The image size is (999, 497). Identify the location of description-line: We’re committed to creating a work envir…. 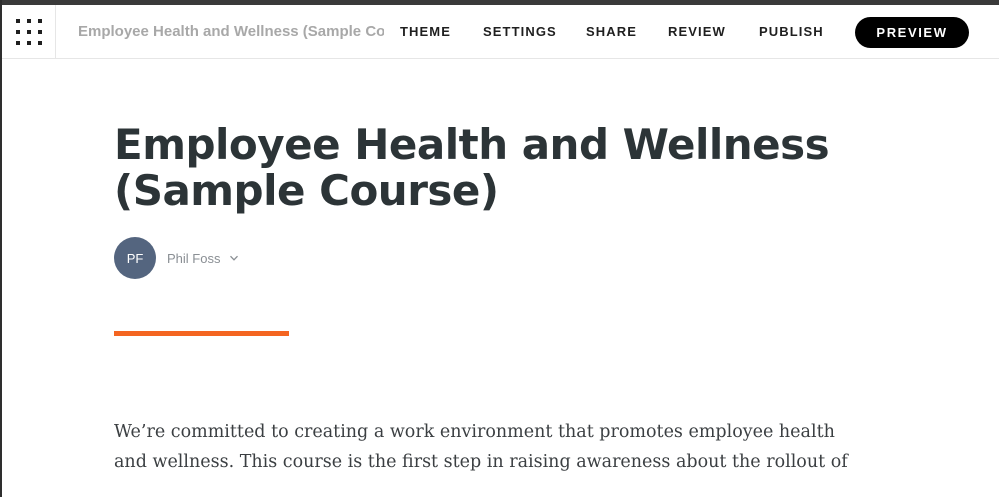
(474, 432).